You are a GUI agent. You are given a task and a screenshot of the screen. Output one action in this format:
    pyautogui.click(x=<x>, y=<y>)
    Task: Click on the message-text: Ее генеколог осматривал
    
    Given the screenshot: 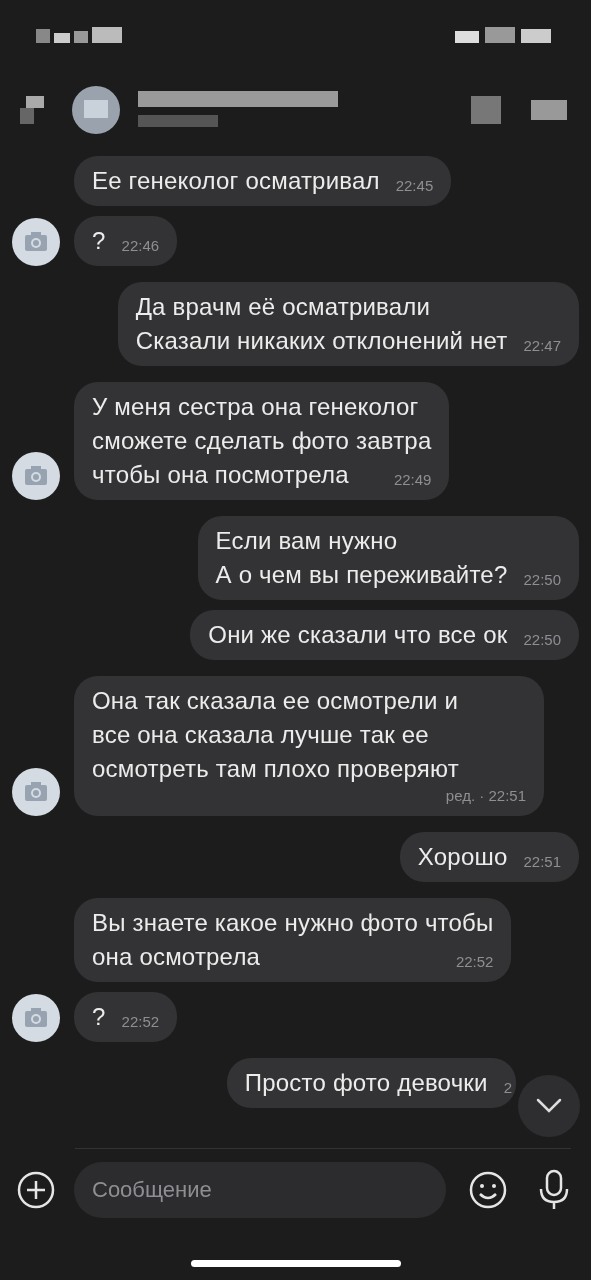 What is the action you would take?
    pyautogui.click(x=236, y=181)
    